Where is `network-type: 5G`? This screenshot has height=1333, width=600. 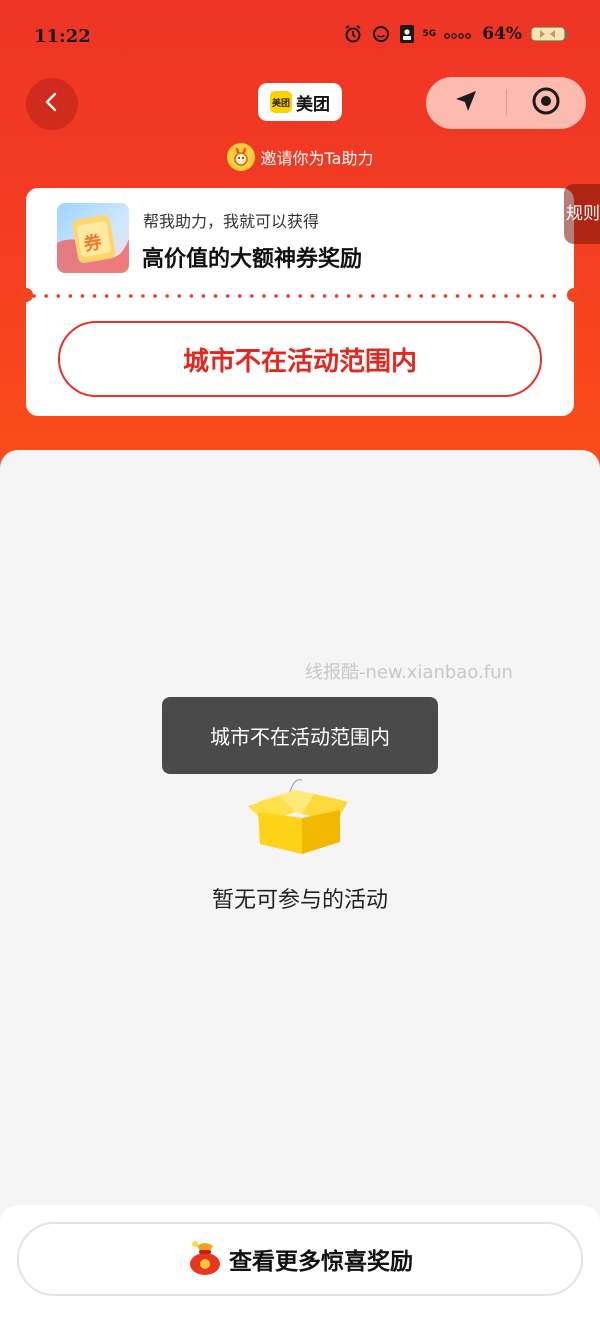 network-type: 5G is located at coordinates (429, 33).